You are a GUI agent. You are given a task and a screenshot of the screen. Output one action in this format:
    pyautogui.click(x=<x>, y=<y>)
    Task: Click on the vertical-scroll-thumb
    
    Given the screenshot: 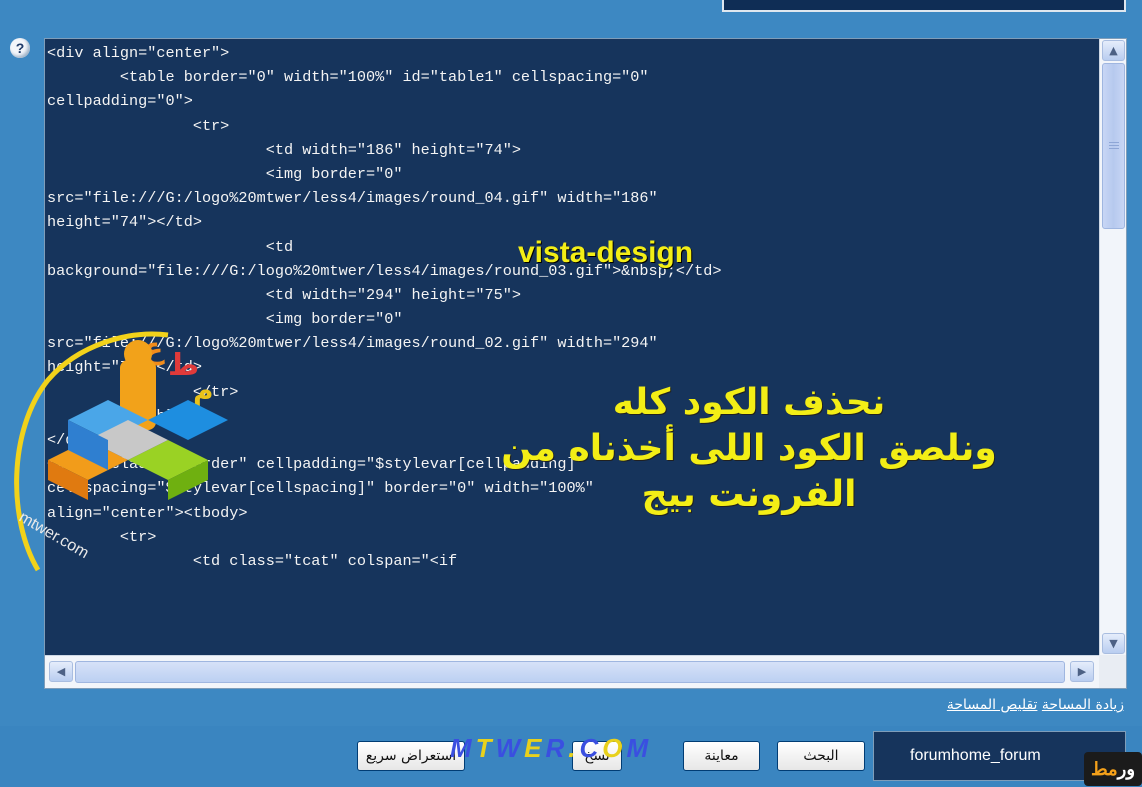 What is the action you would take?
    pyautogui.click(x=1113, y=146)
    